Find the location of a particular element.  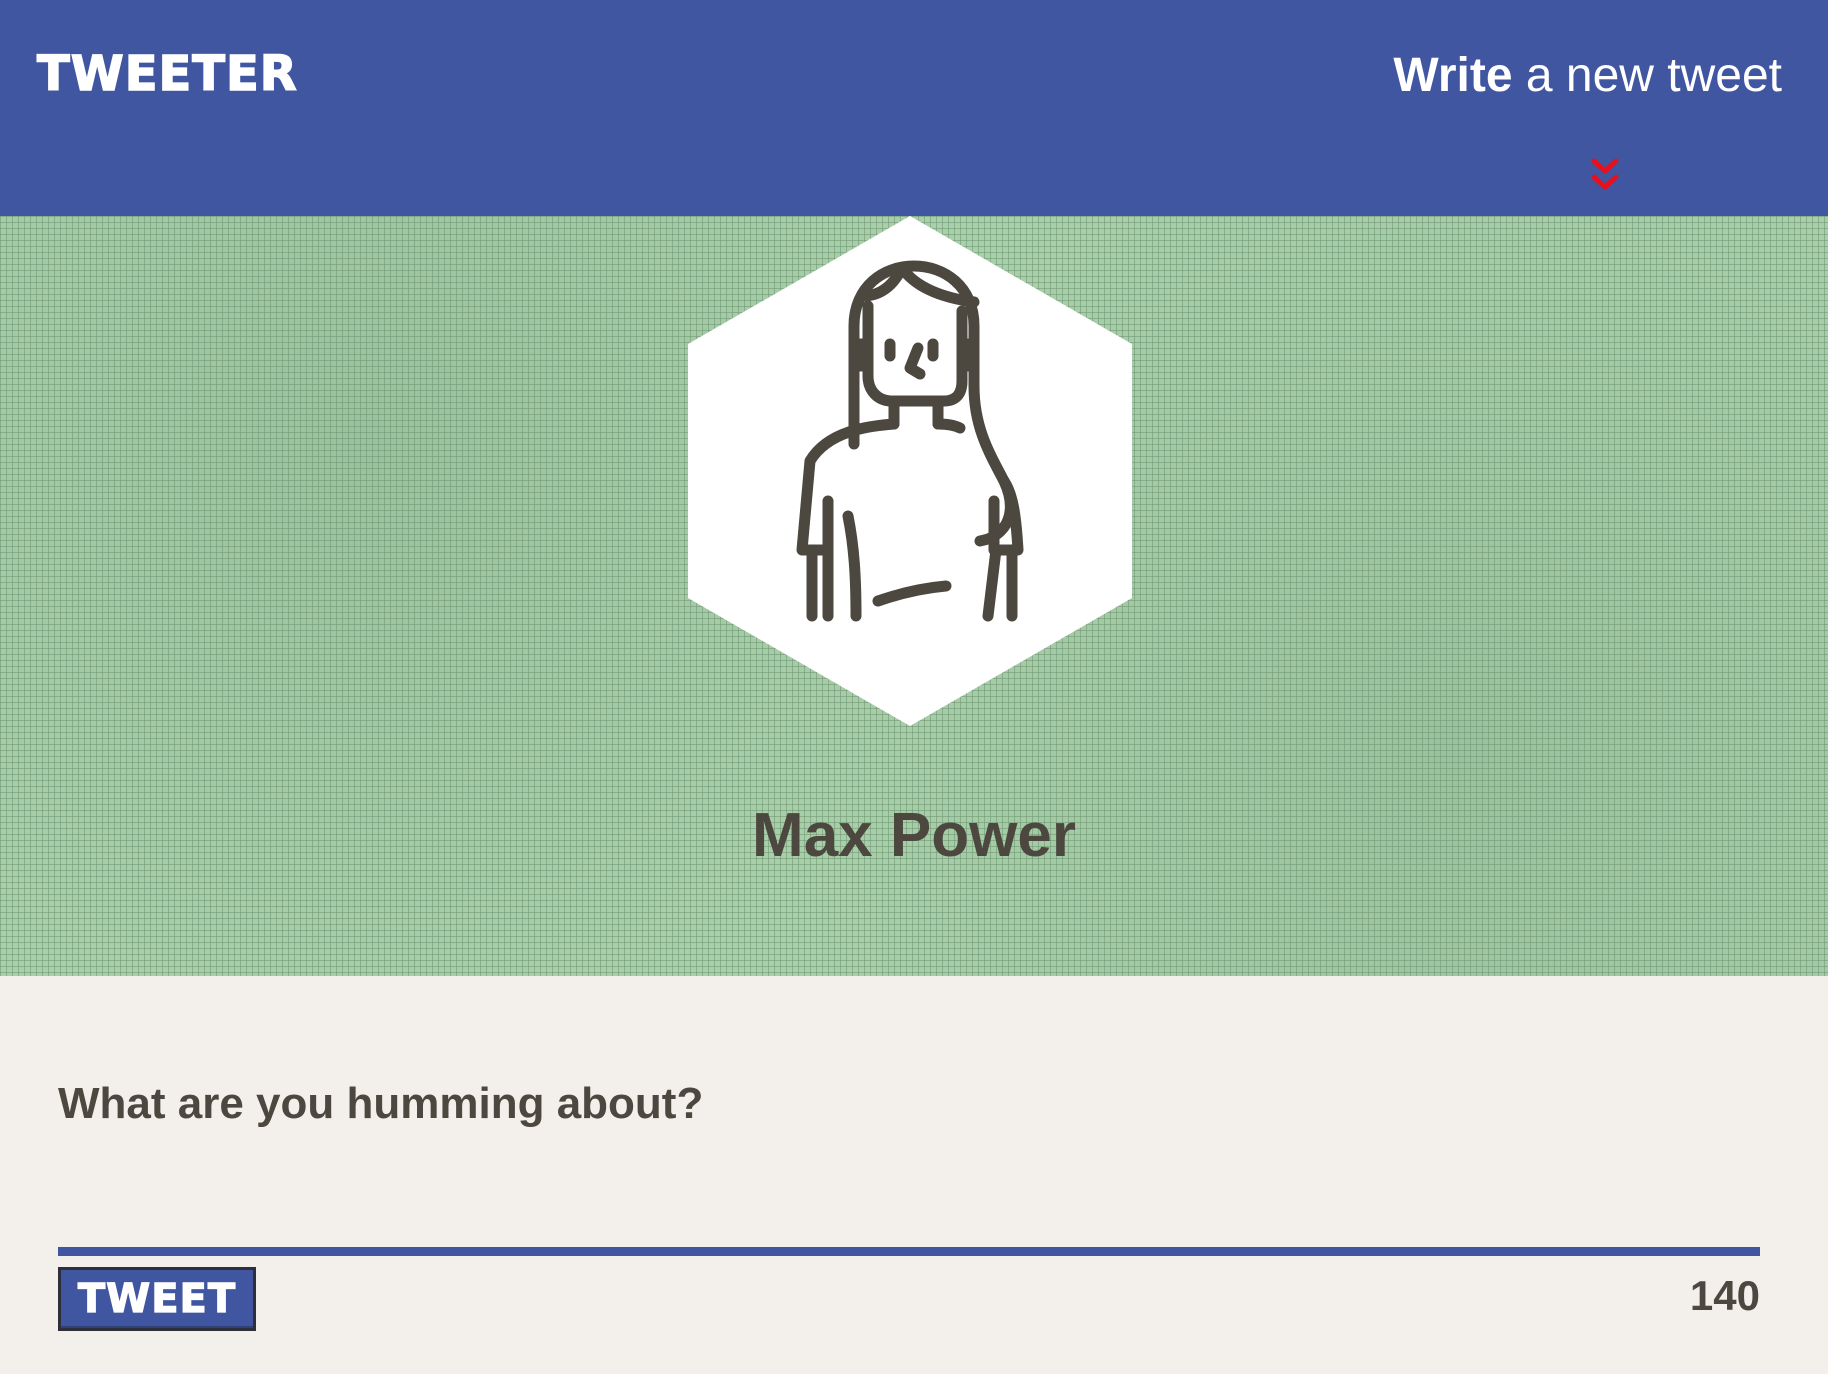

write-new-tweet-link: Write a new tweet is located at coordinates (1587, 76).